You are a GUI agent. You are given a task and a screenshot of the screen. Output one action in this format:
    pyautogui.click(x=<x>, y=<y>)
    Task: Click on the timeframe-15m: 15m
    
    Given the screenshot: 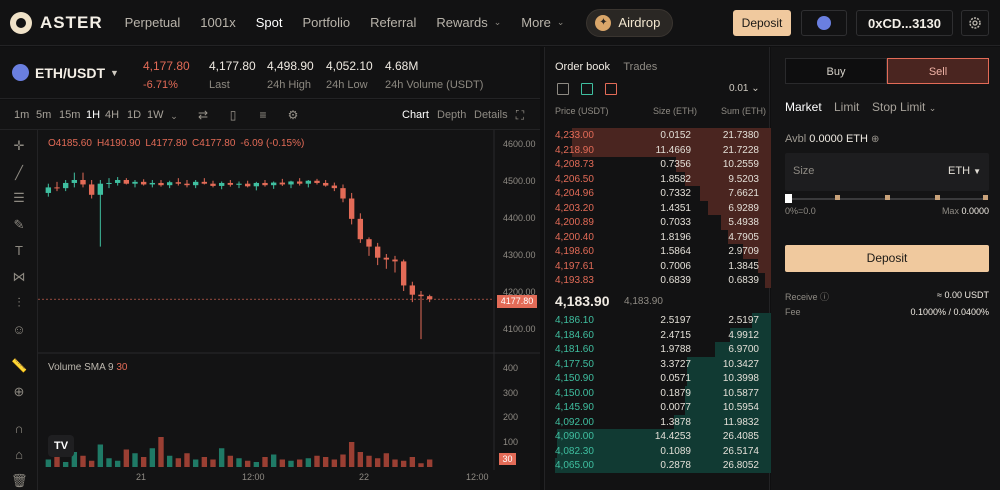 What is the action you would take?
    pyautogui.click(x=69, y=115)
    